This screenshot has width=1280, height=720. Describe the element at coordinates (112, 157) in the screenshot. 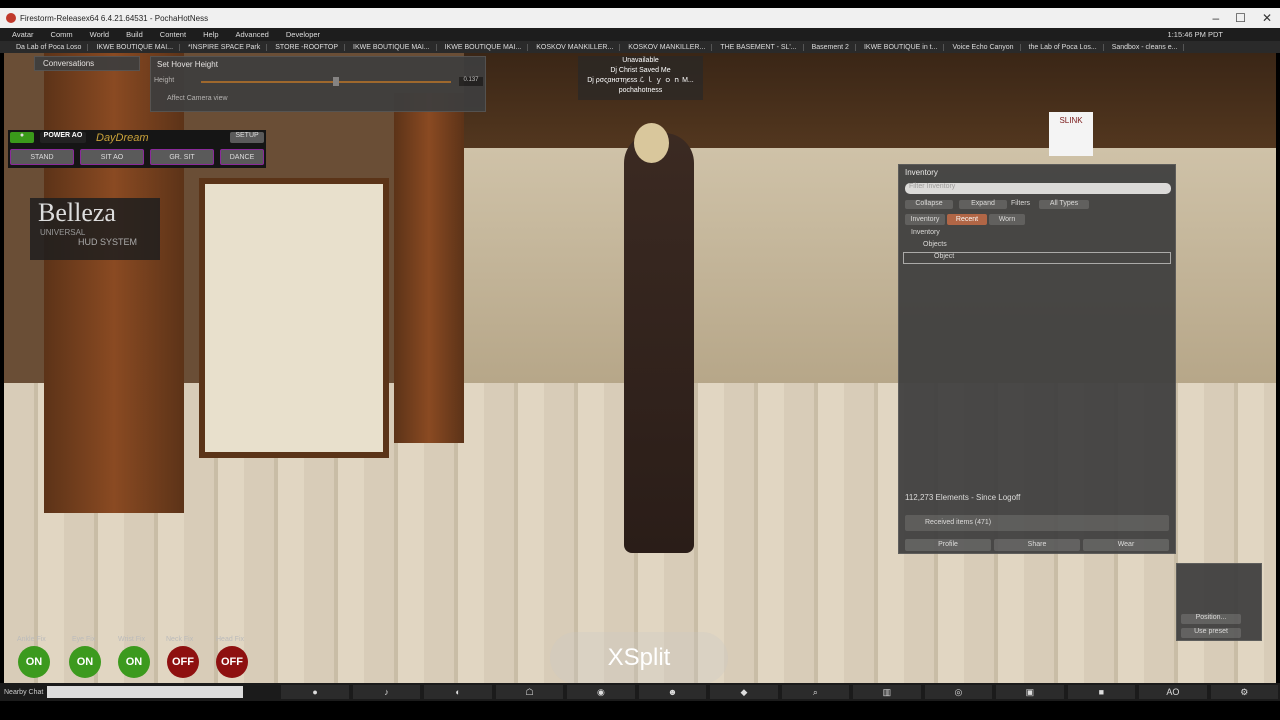

I see `sit-ao-button: SIT AO` at that location.